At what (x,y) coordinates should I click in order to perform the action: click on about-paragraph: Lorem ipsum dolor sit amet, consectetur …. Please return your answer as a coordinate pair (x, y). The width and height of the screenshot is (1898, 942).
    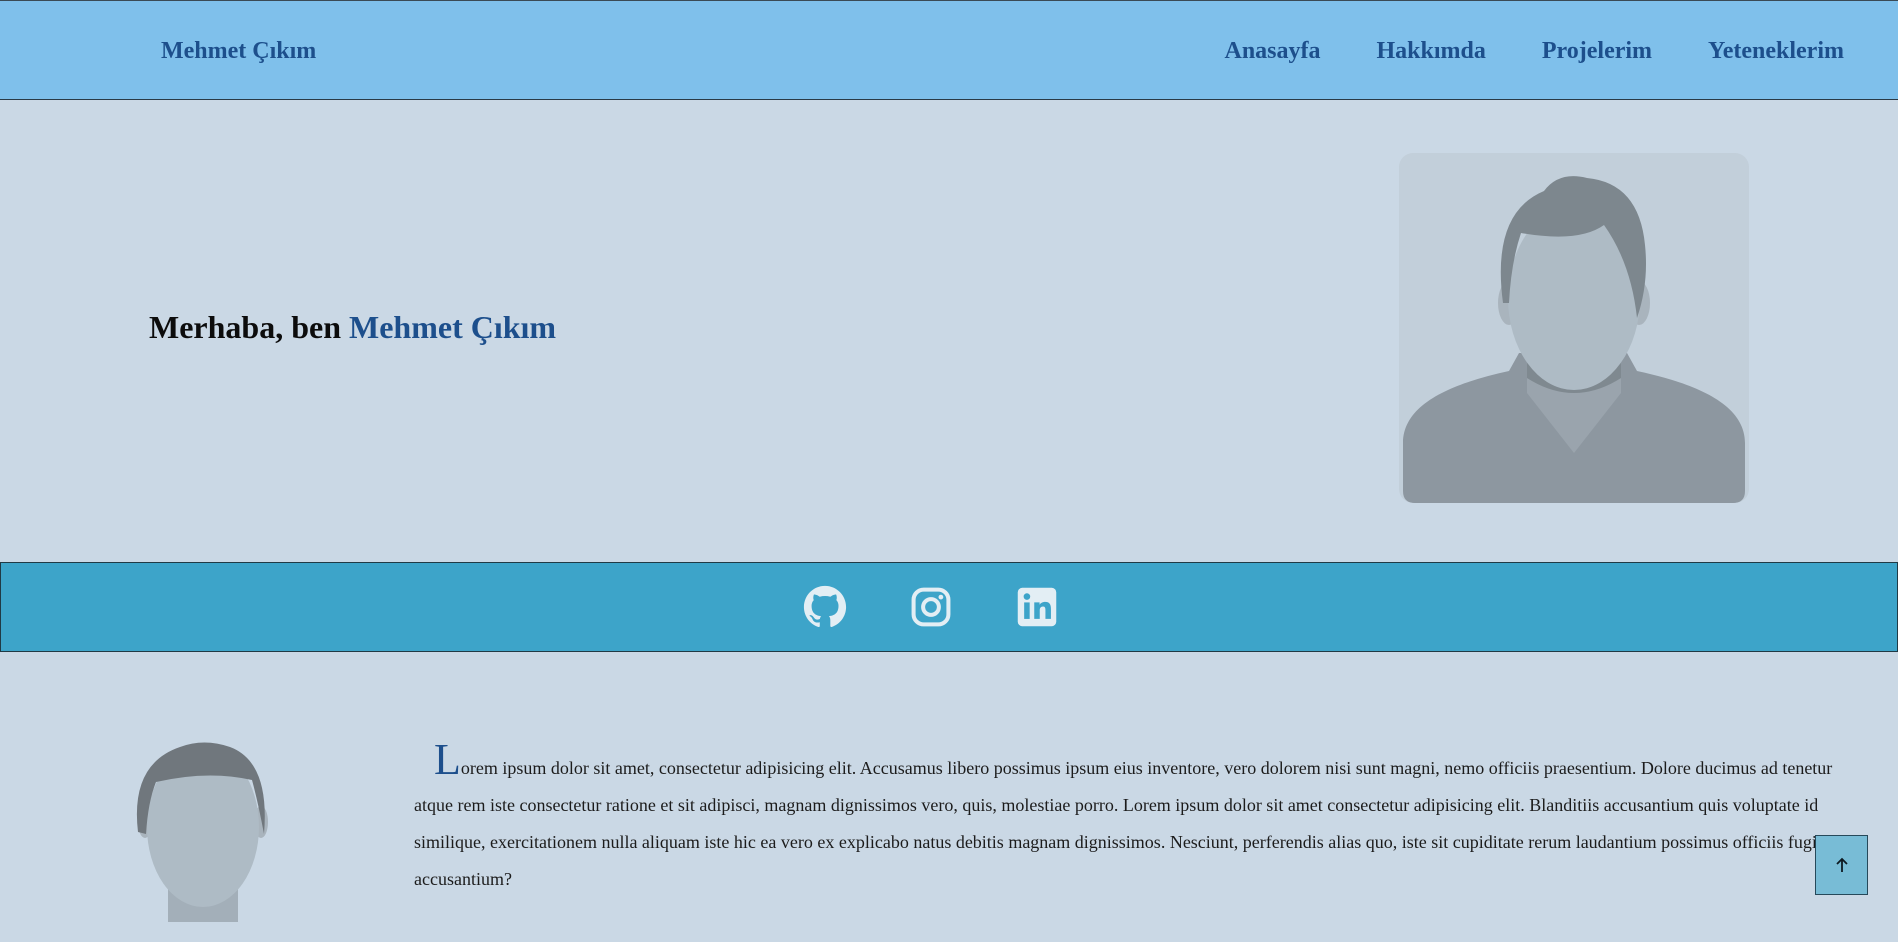
    Looking at the image, I should click on (1129, 818).